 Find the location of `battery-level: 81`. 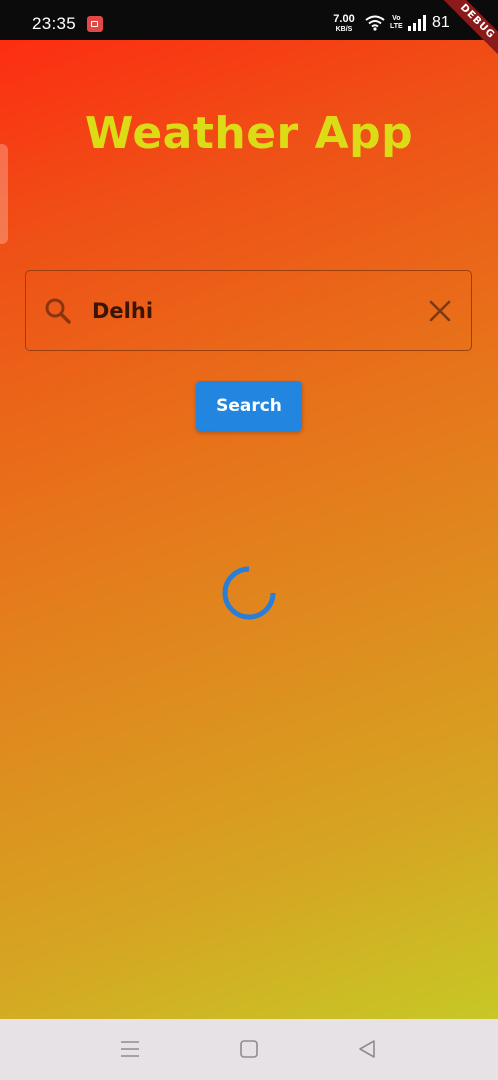

battery-level: 81 is located at coordinates (441, 22).